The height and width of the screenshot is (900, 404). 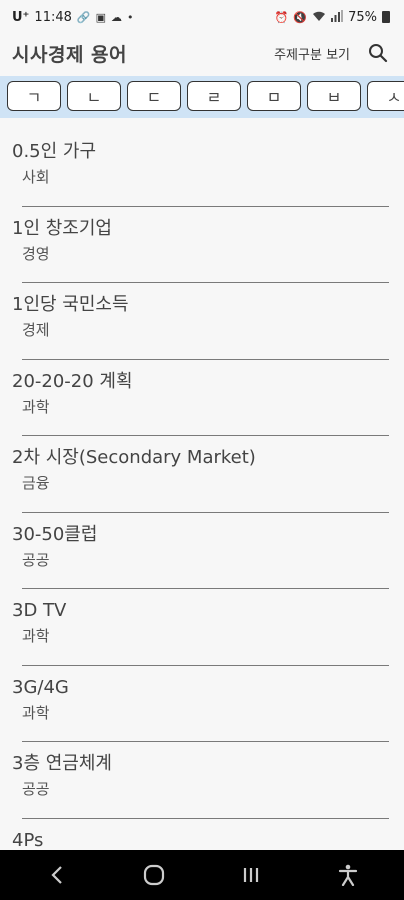 What do you see at coordinates (202, 875) in the screenshot?
I see `system-nav-bar` at bounding box center [202, 875].